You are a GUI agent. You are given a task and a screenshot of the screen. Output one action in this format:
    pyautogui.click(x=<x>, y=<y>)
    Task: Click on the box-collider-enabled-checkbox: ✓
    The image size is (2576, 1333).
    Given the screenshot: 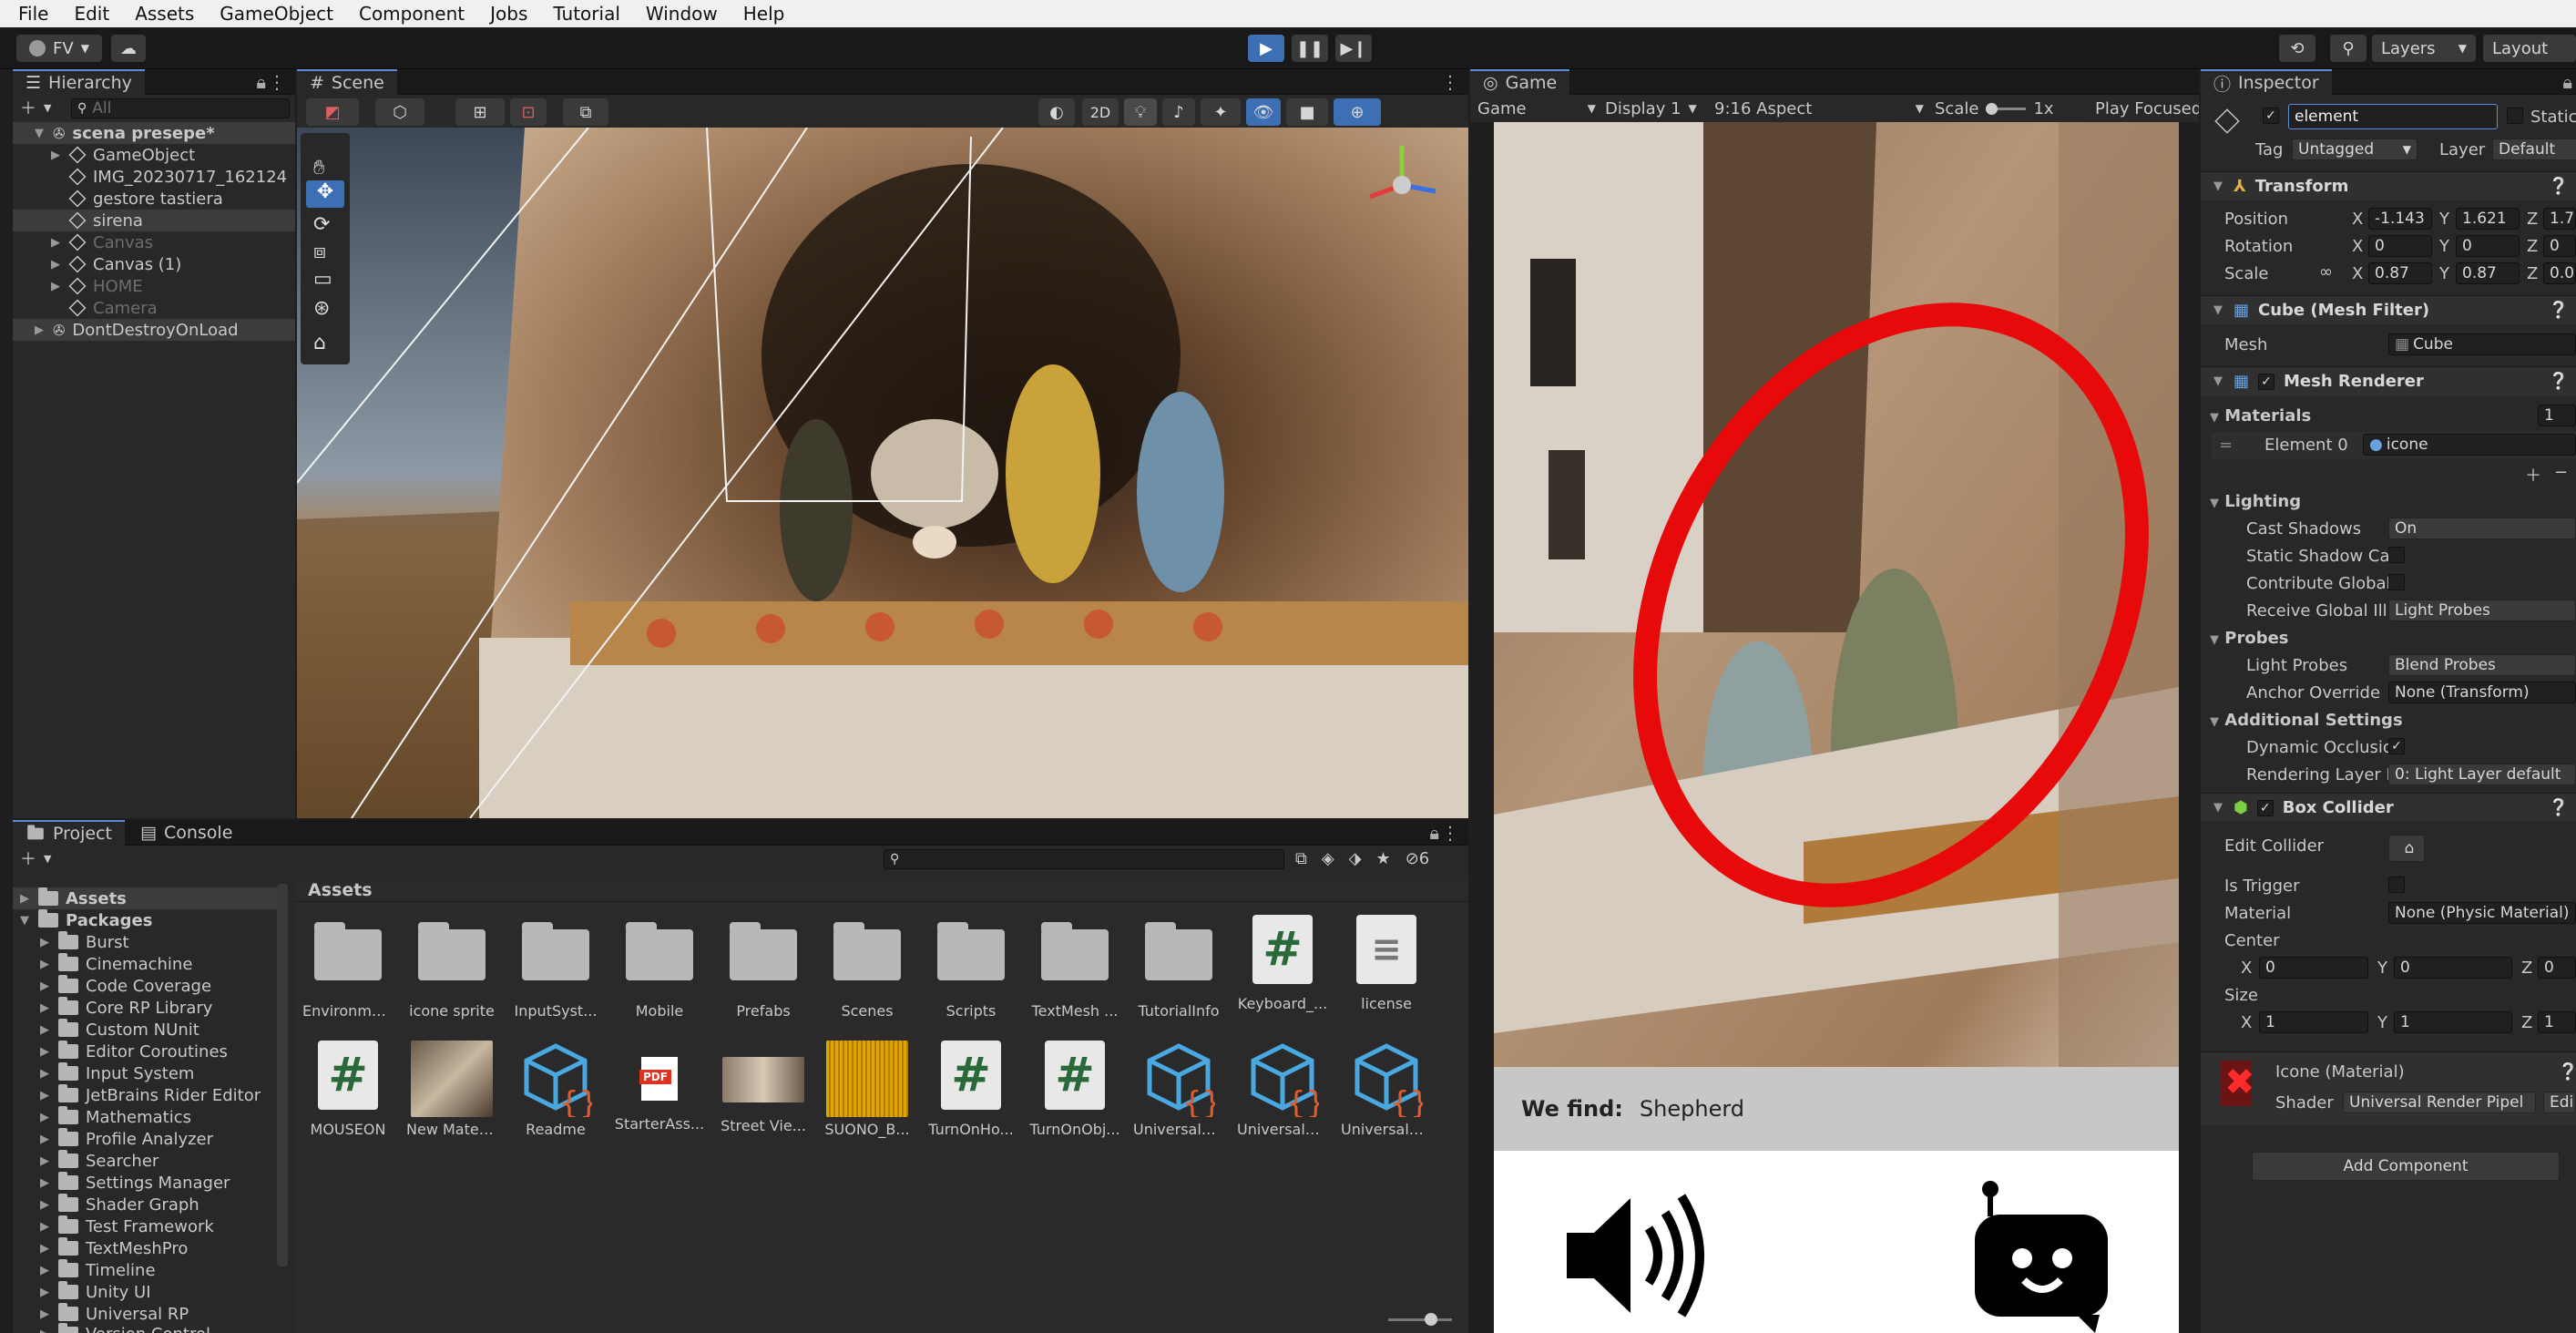 What is the action you would take?
    pyautogui.click(x=2265, y=807)
    